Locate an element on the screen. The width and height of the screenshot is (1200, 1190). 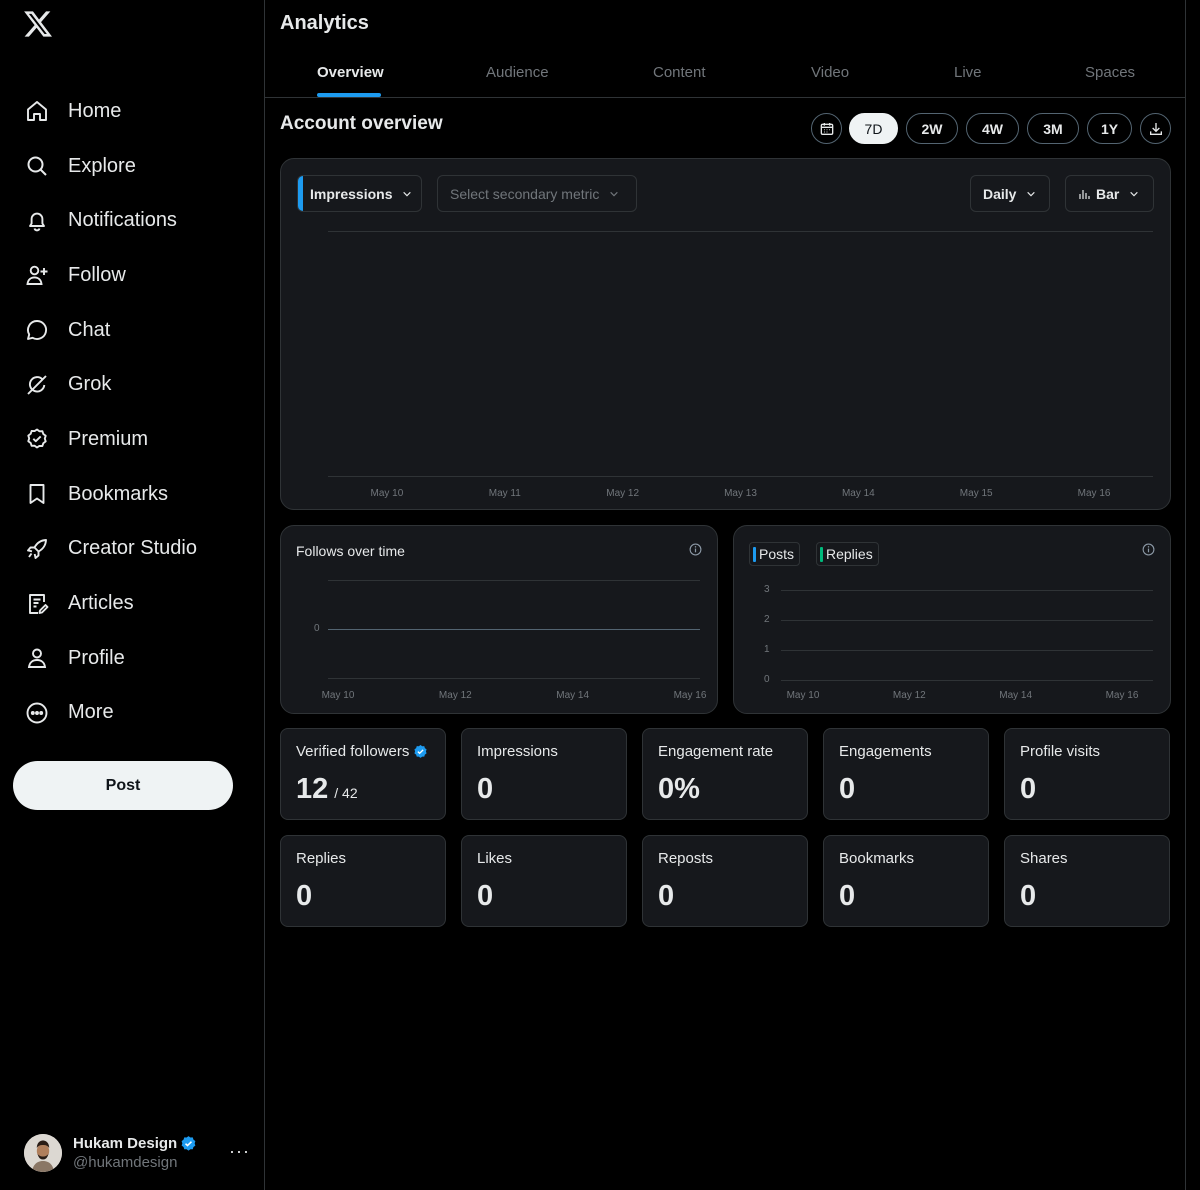
nav-item-profile: Profile is located at coordinates (132, 658).